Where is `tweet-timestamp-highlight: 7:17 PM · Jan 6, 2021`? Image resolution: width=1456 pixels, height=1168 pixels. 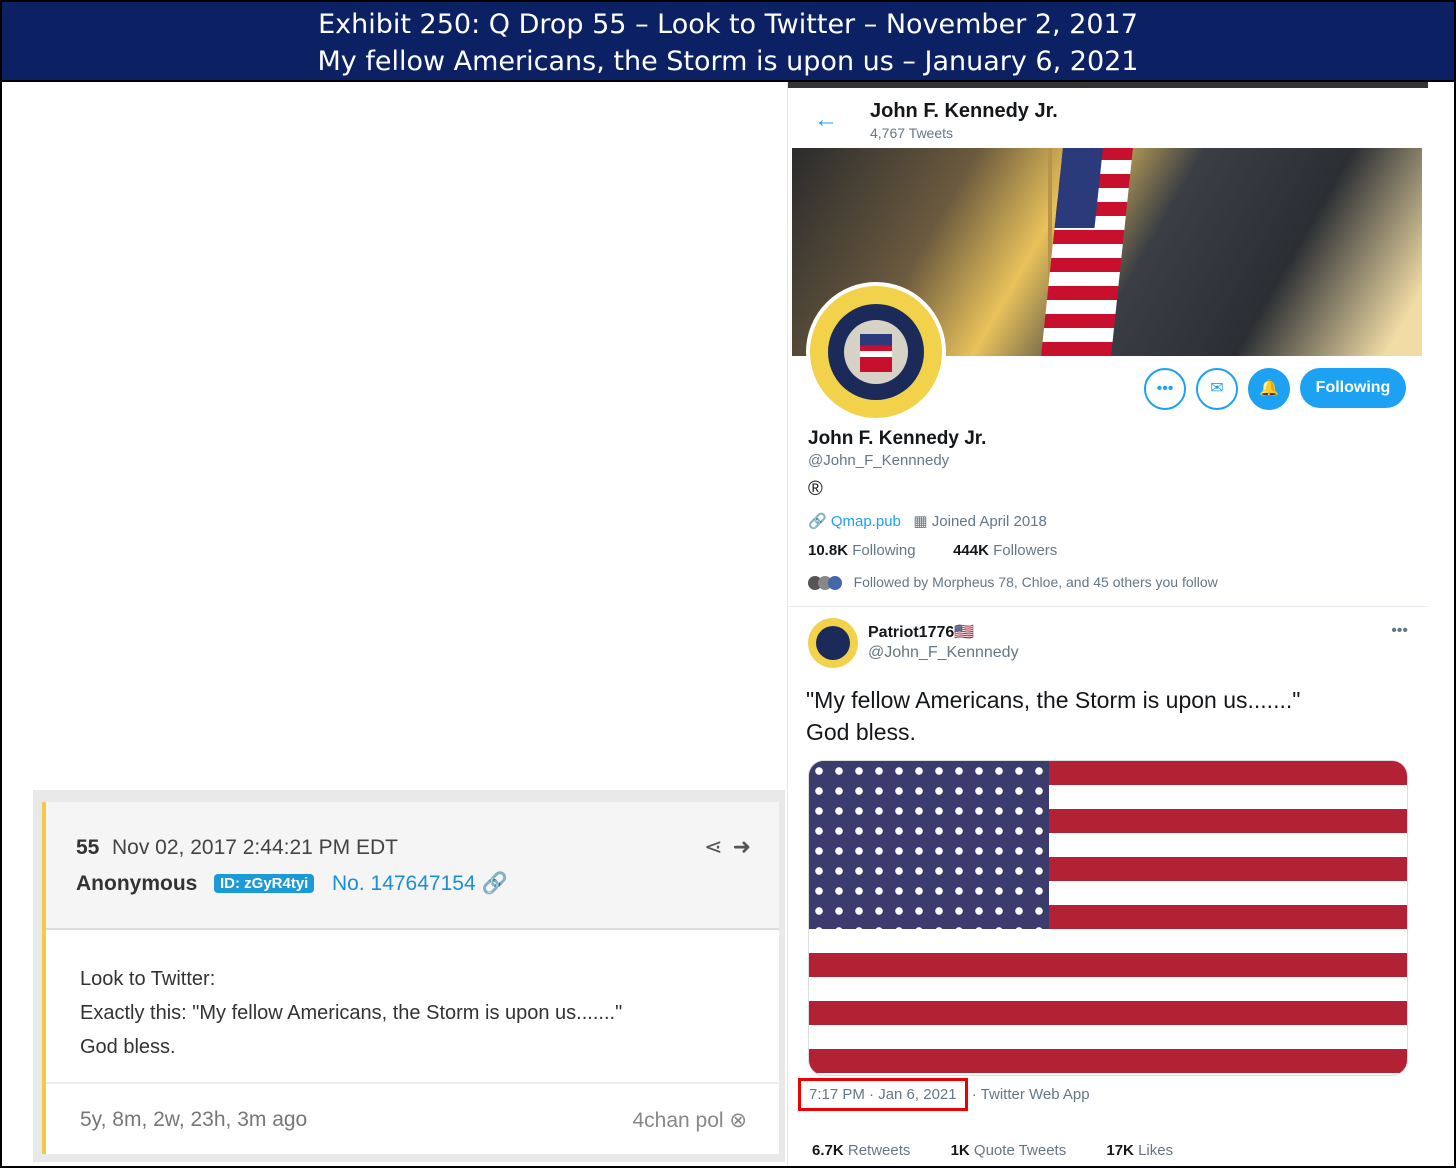
tweet-timestamp-highlight: 7:17 PM · Jan 6, 2021 is located at coordinates (883, 1094).